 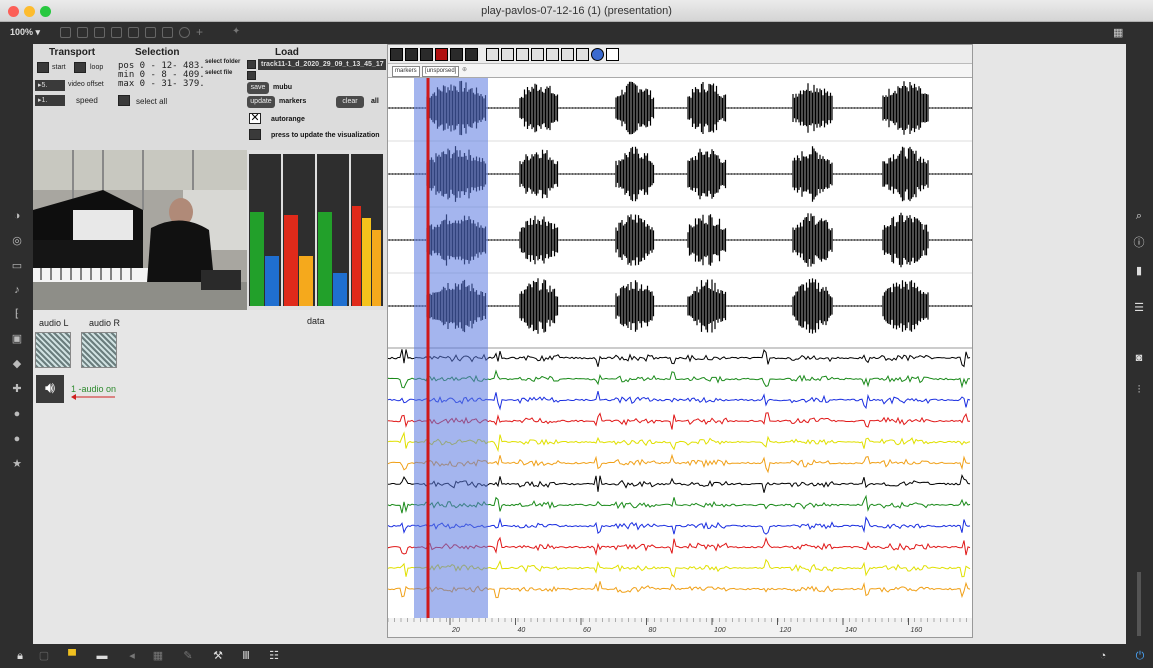 I want to click on line-tool-icon, so click(x=411, y=54).